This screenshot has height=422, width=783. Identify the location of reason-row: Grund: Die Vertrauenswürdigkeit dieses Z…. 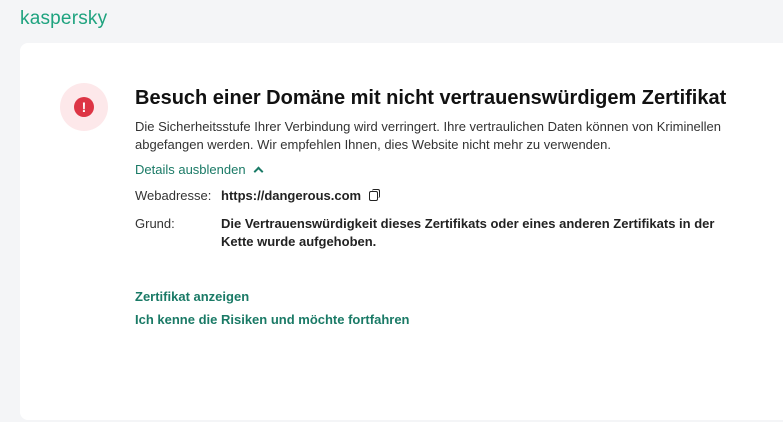
(435, 233).